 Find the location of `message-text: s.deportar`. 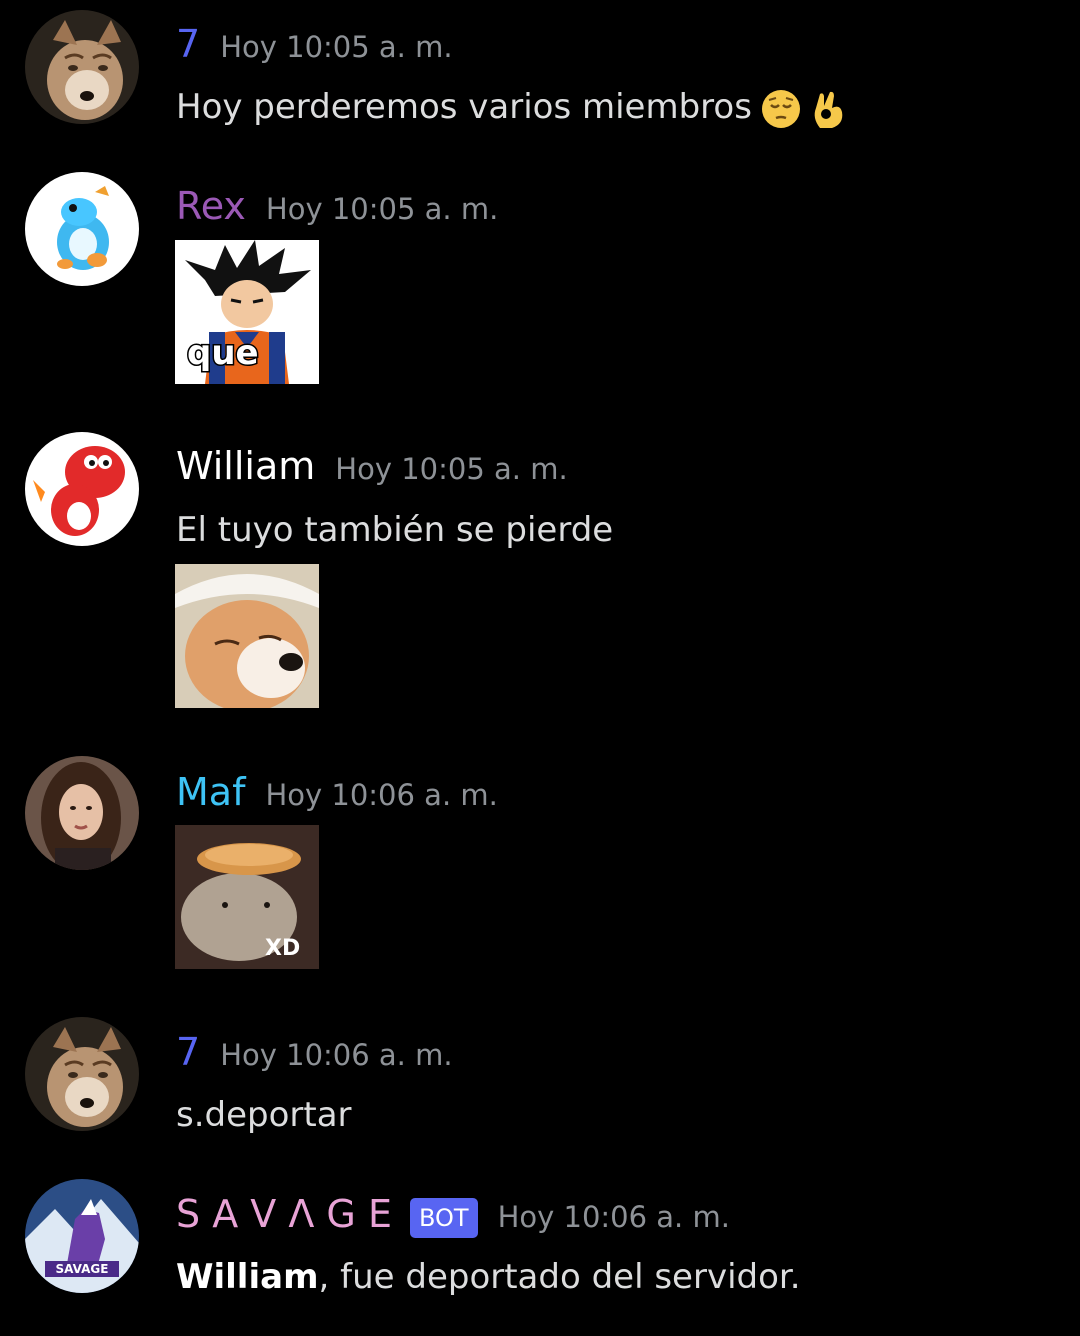

message-text: s.deportar is located at coordinates (264, 1115).